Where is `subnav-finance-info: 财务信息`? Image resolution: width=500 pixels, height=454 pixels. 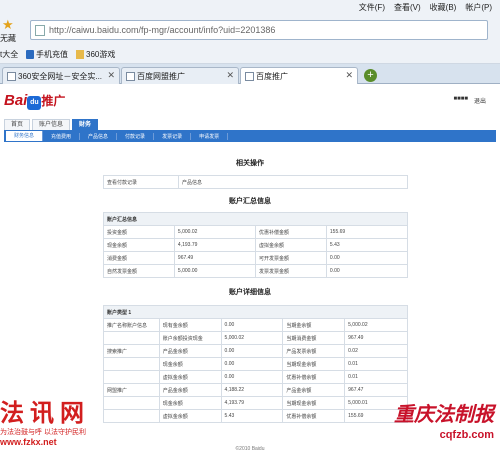
subnav-finance-info: 财务信息 is located at coordinates (25, 136).